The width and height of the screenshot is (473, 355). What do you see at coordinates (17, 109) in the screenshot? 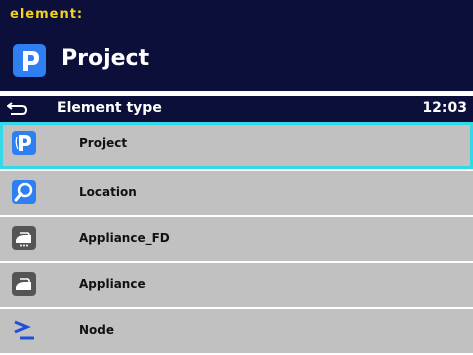
I see `back-arrow-icon` at bounding box center [17, 109].